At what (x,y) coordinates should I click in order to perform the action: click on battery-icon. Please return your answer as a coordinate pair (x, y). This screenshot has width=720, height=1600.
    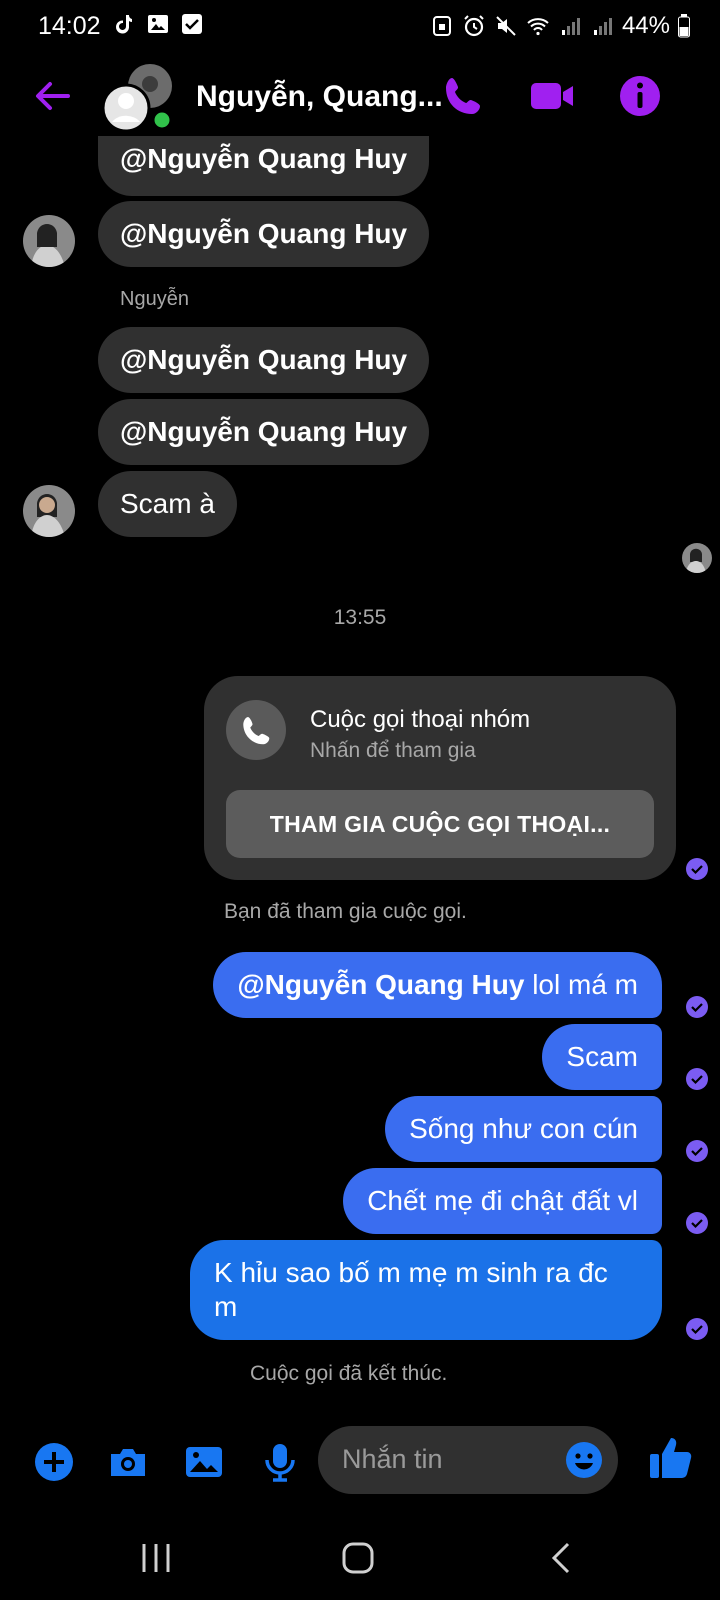
    Looking at the image, I should click on (684, 26).